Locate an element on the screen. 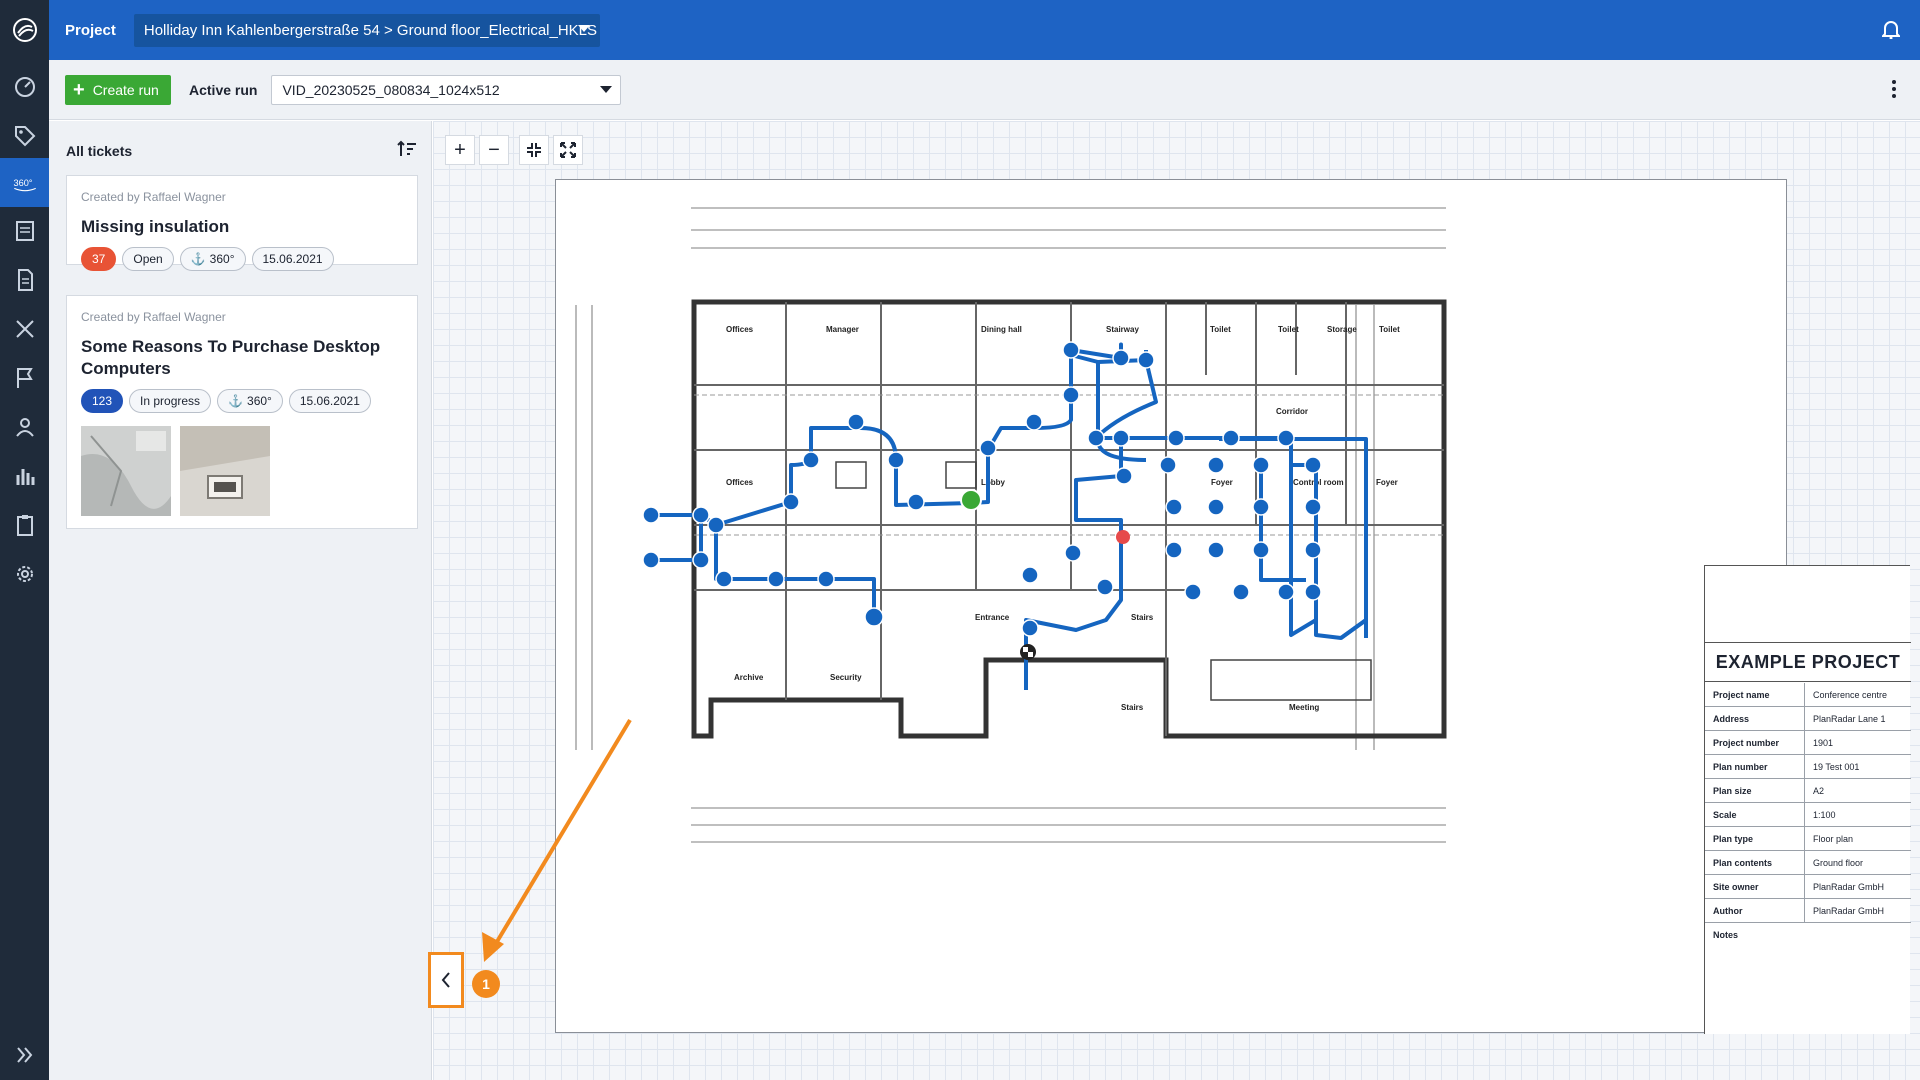  title-block-row: Site owner PlanRadar GmbH is located at coordinates (1808, 886).